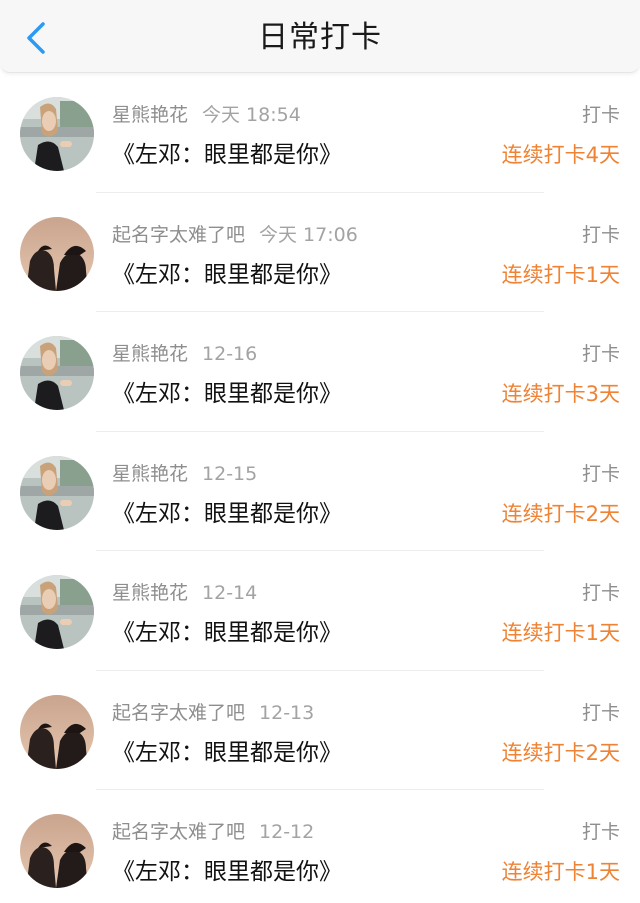  Describe the element at coordinates (230, 354) in the screenshot. I see `timestamp: 12-16` at that location.